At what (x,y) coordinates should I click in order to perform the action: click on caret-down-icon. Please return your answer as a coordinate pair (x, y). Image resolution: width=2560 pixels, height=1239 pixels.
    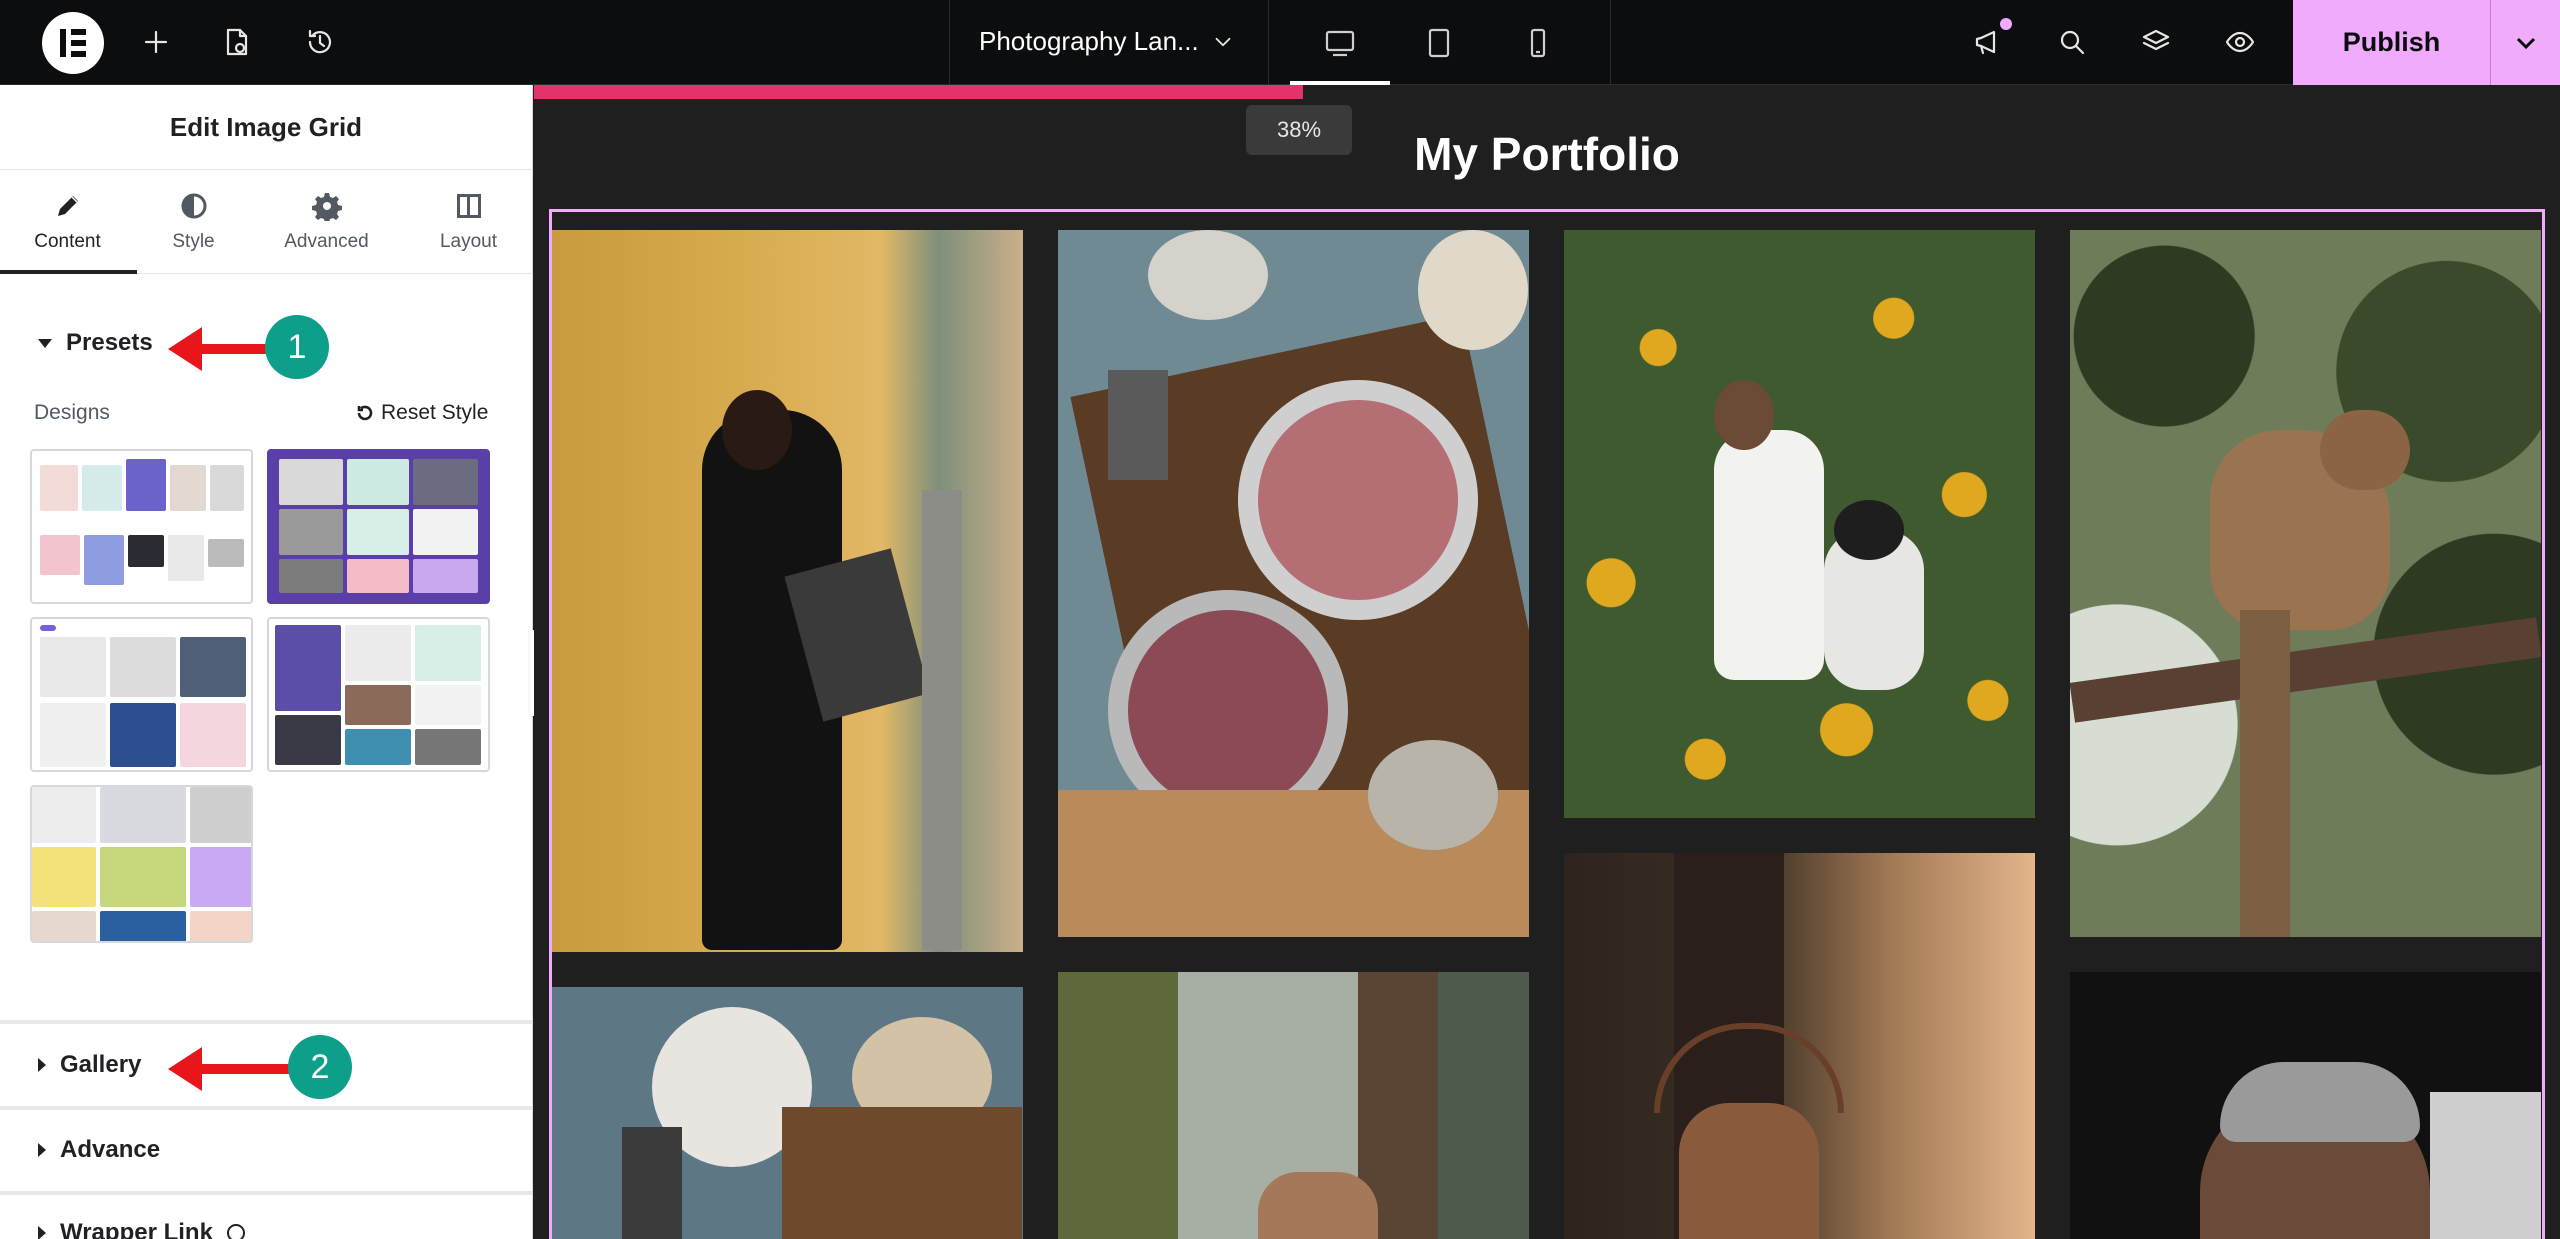
    Looking at the image, I should click on (45, 343).